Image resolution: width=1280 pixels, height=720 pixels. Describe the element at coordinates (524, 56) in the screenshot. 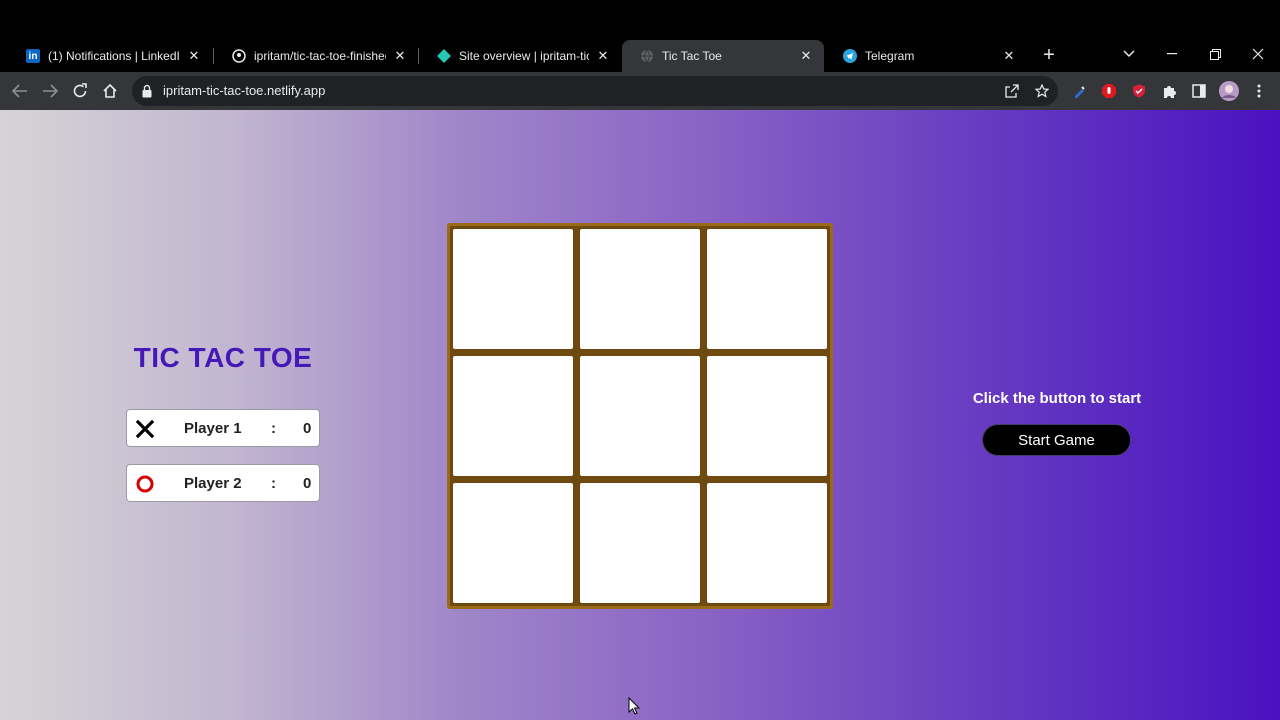

I see `tab-title: Site overview | ipritam-tic-tac` at that location.